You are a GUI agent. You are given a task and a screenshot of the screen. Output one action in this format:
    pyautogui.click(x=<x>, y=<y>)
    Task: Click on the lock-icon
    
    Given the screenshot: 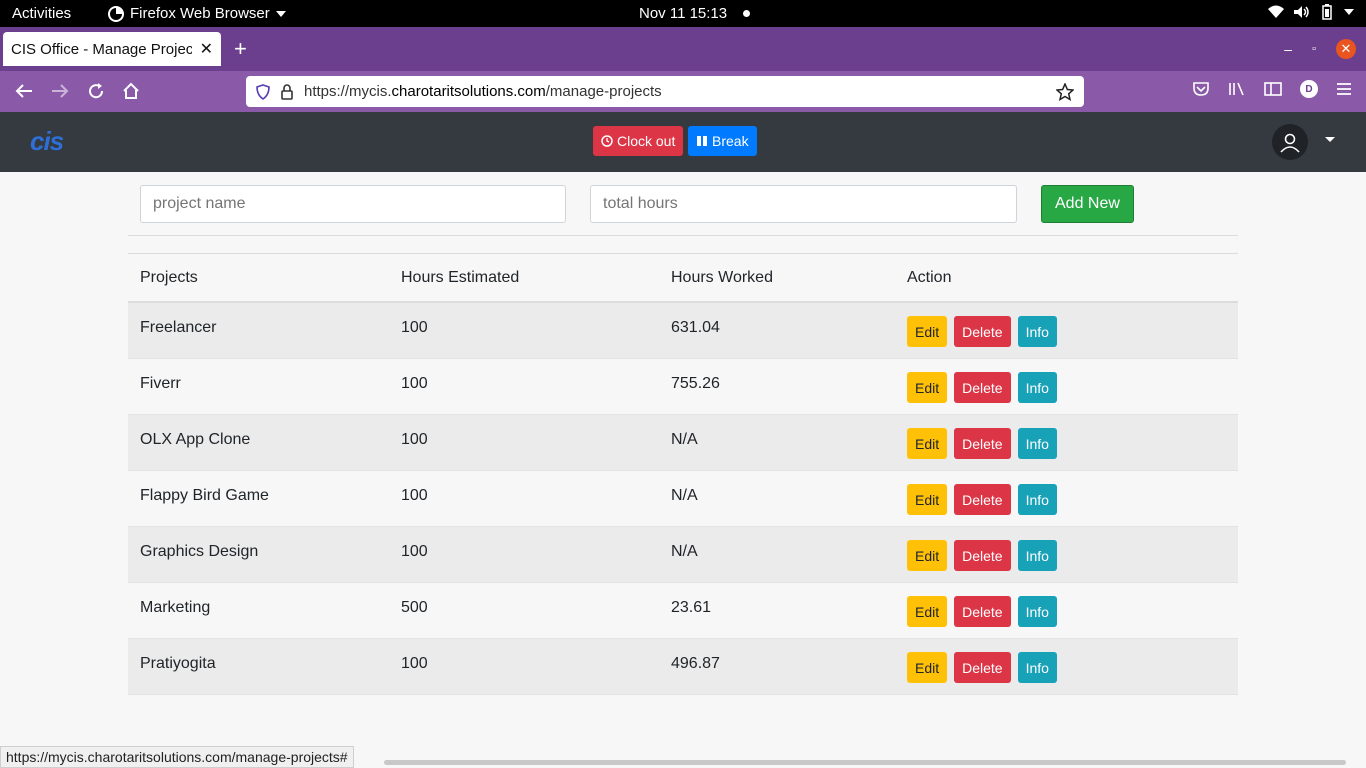 What is the action you would take?
    pyautogui.click(x=287, y=91)
    